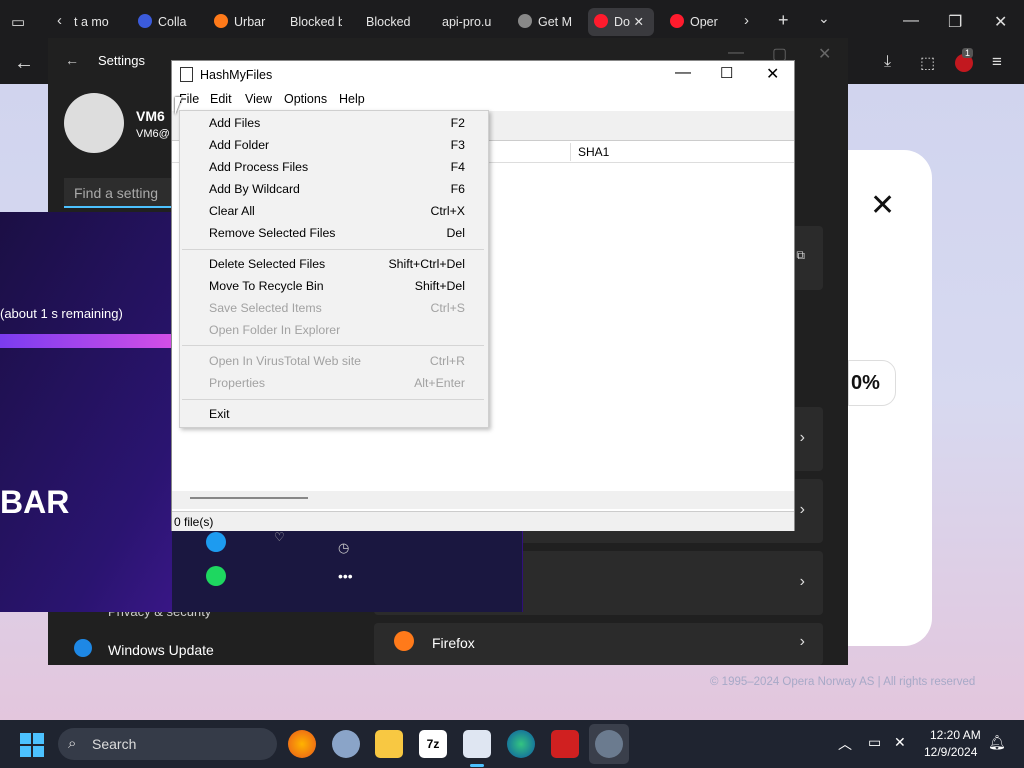 Image resolution: width=1024 pixels, height=768 pixels. Describe the element at coordinates (221, 99) in the screenshot. I see `menu-edit: Edit` at that location.